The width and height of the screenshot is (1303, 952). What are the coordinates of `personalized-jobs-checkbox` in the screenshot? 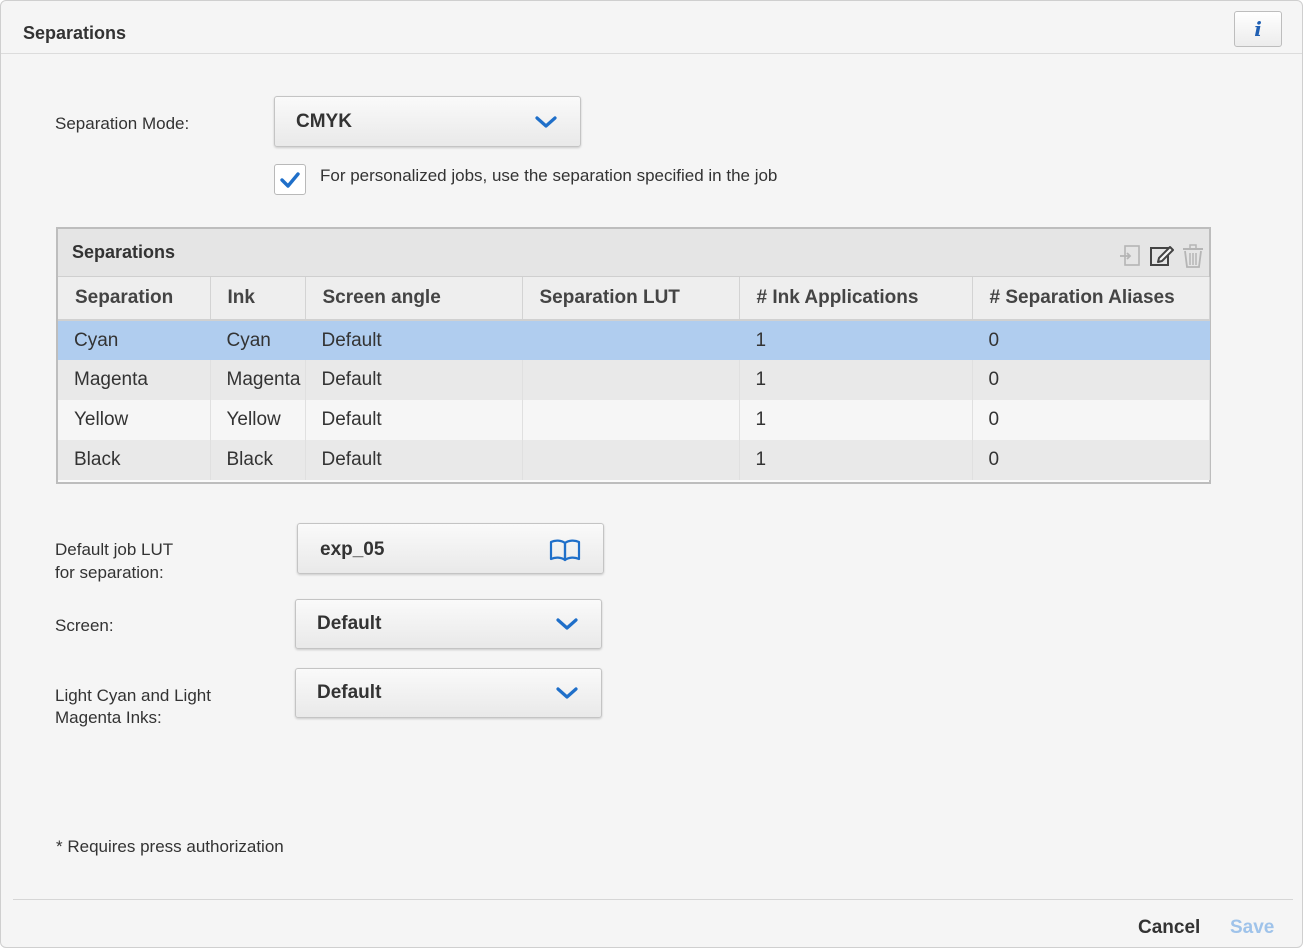 It's located at (290, 179).